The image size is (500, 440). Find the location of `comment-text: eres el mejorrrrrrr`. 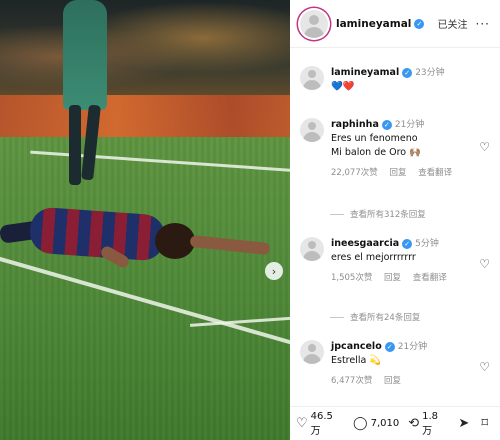

comment-text: eres el mejorrrrrrr is located at coordinates (373, 257).